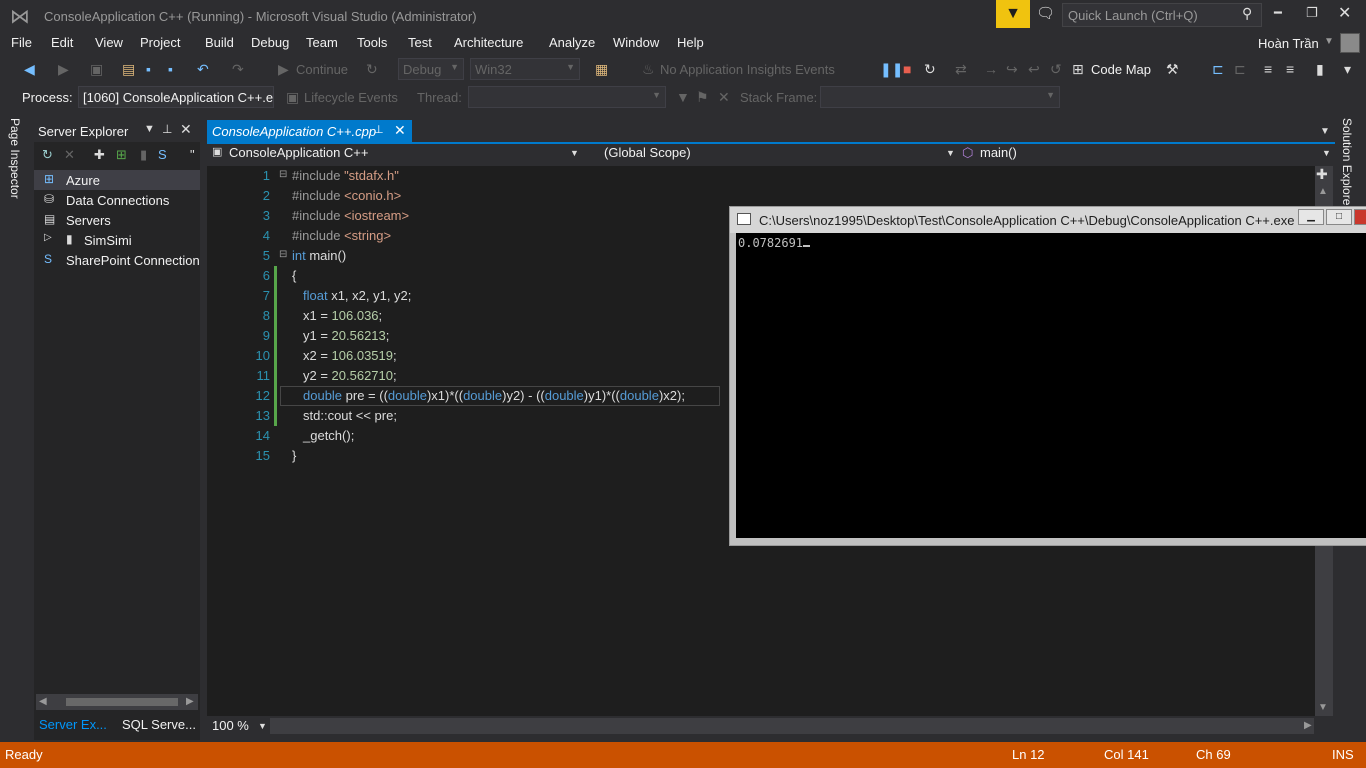 The image size is (1366, 768). Describe the element at coordinates (744, 219) in the screenshot. I see `console-icon` at that location.